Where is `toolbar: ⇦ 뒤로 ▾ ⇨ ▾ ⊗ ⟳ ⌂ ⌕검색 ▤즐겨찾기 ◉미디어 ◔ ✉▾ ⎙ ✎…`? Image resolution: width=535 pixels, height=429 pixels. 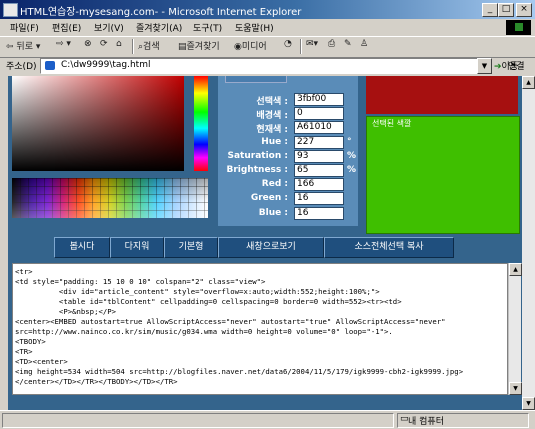
toolbar: ⇦ 뒤로 ▾ ⇨ ▾ ⊗ ⟳ ⌂ ⌕검색 ▤즐겨찾기 ◉미디어 ◔ ✉▾ ⎙ ✎… is located at coordinates (267, 47).